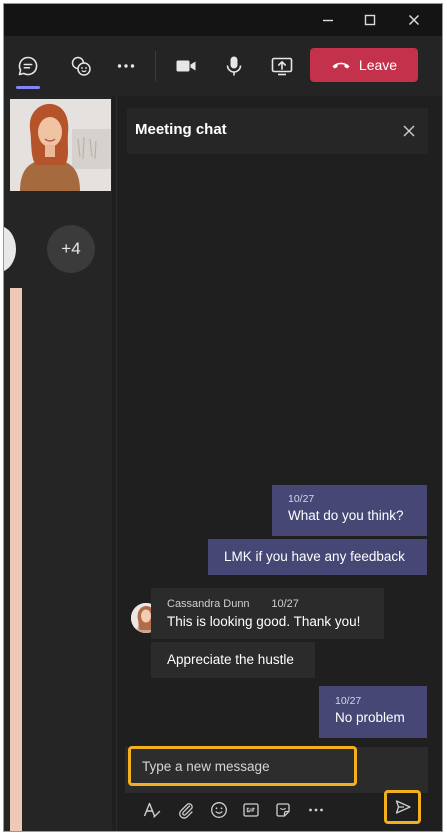 This screenshot has width=447, height=836. I want to click on message-text: No problem, so click(370, 717).